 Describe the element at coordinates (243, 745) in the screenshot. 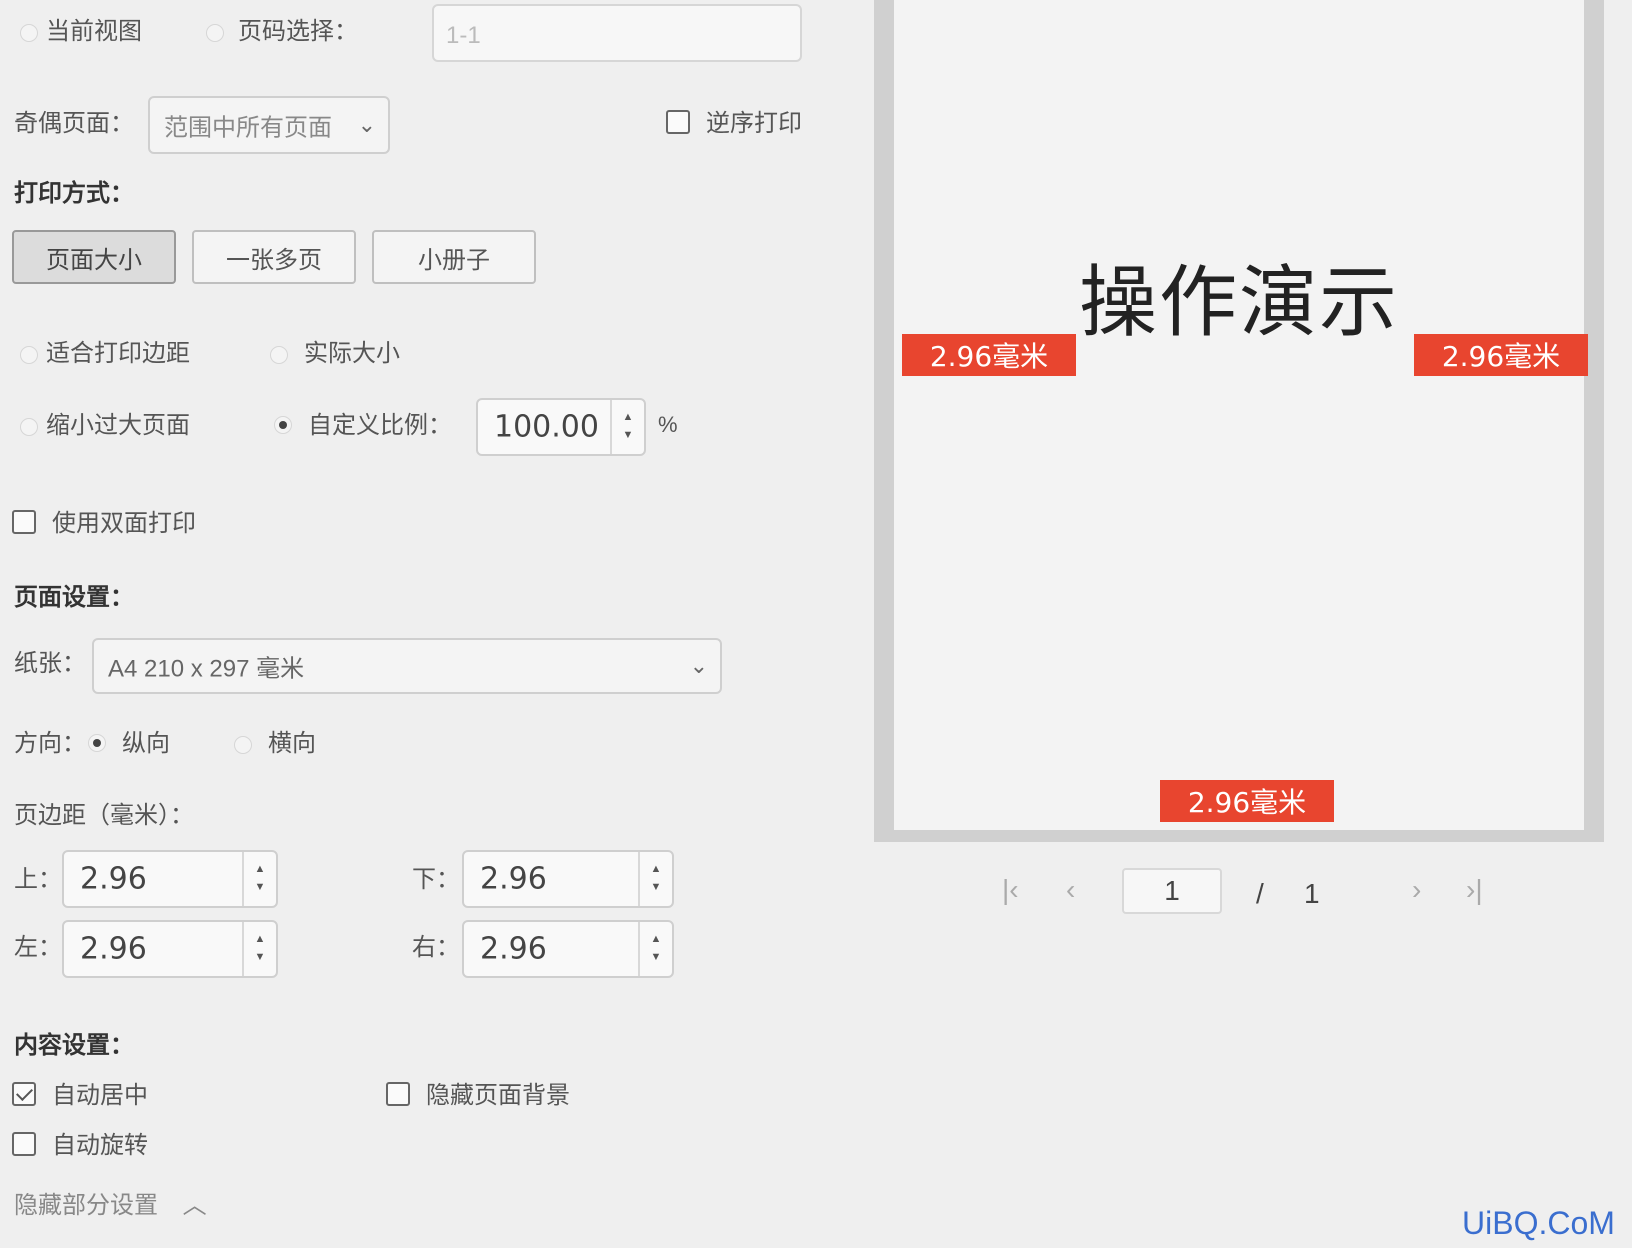

I see `landscape-radio` at that location.